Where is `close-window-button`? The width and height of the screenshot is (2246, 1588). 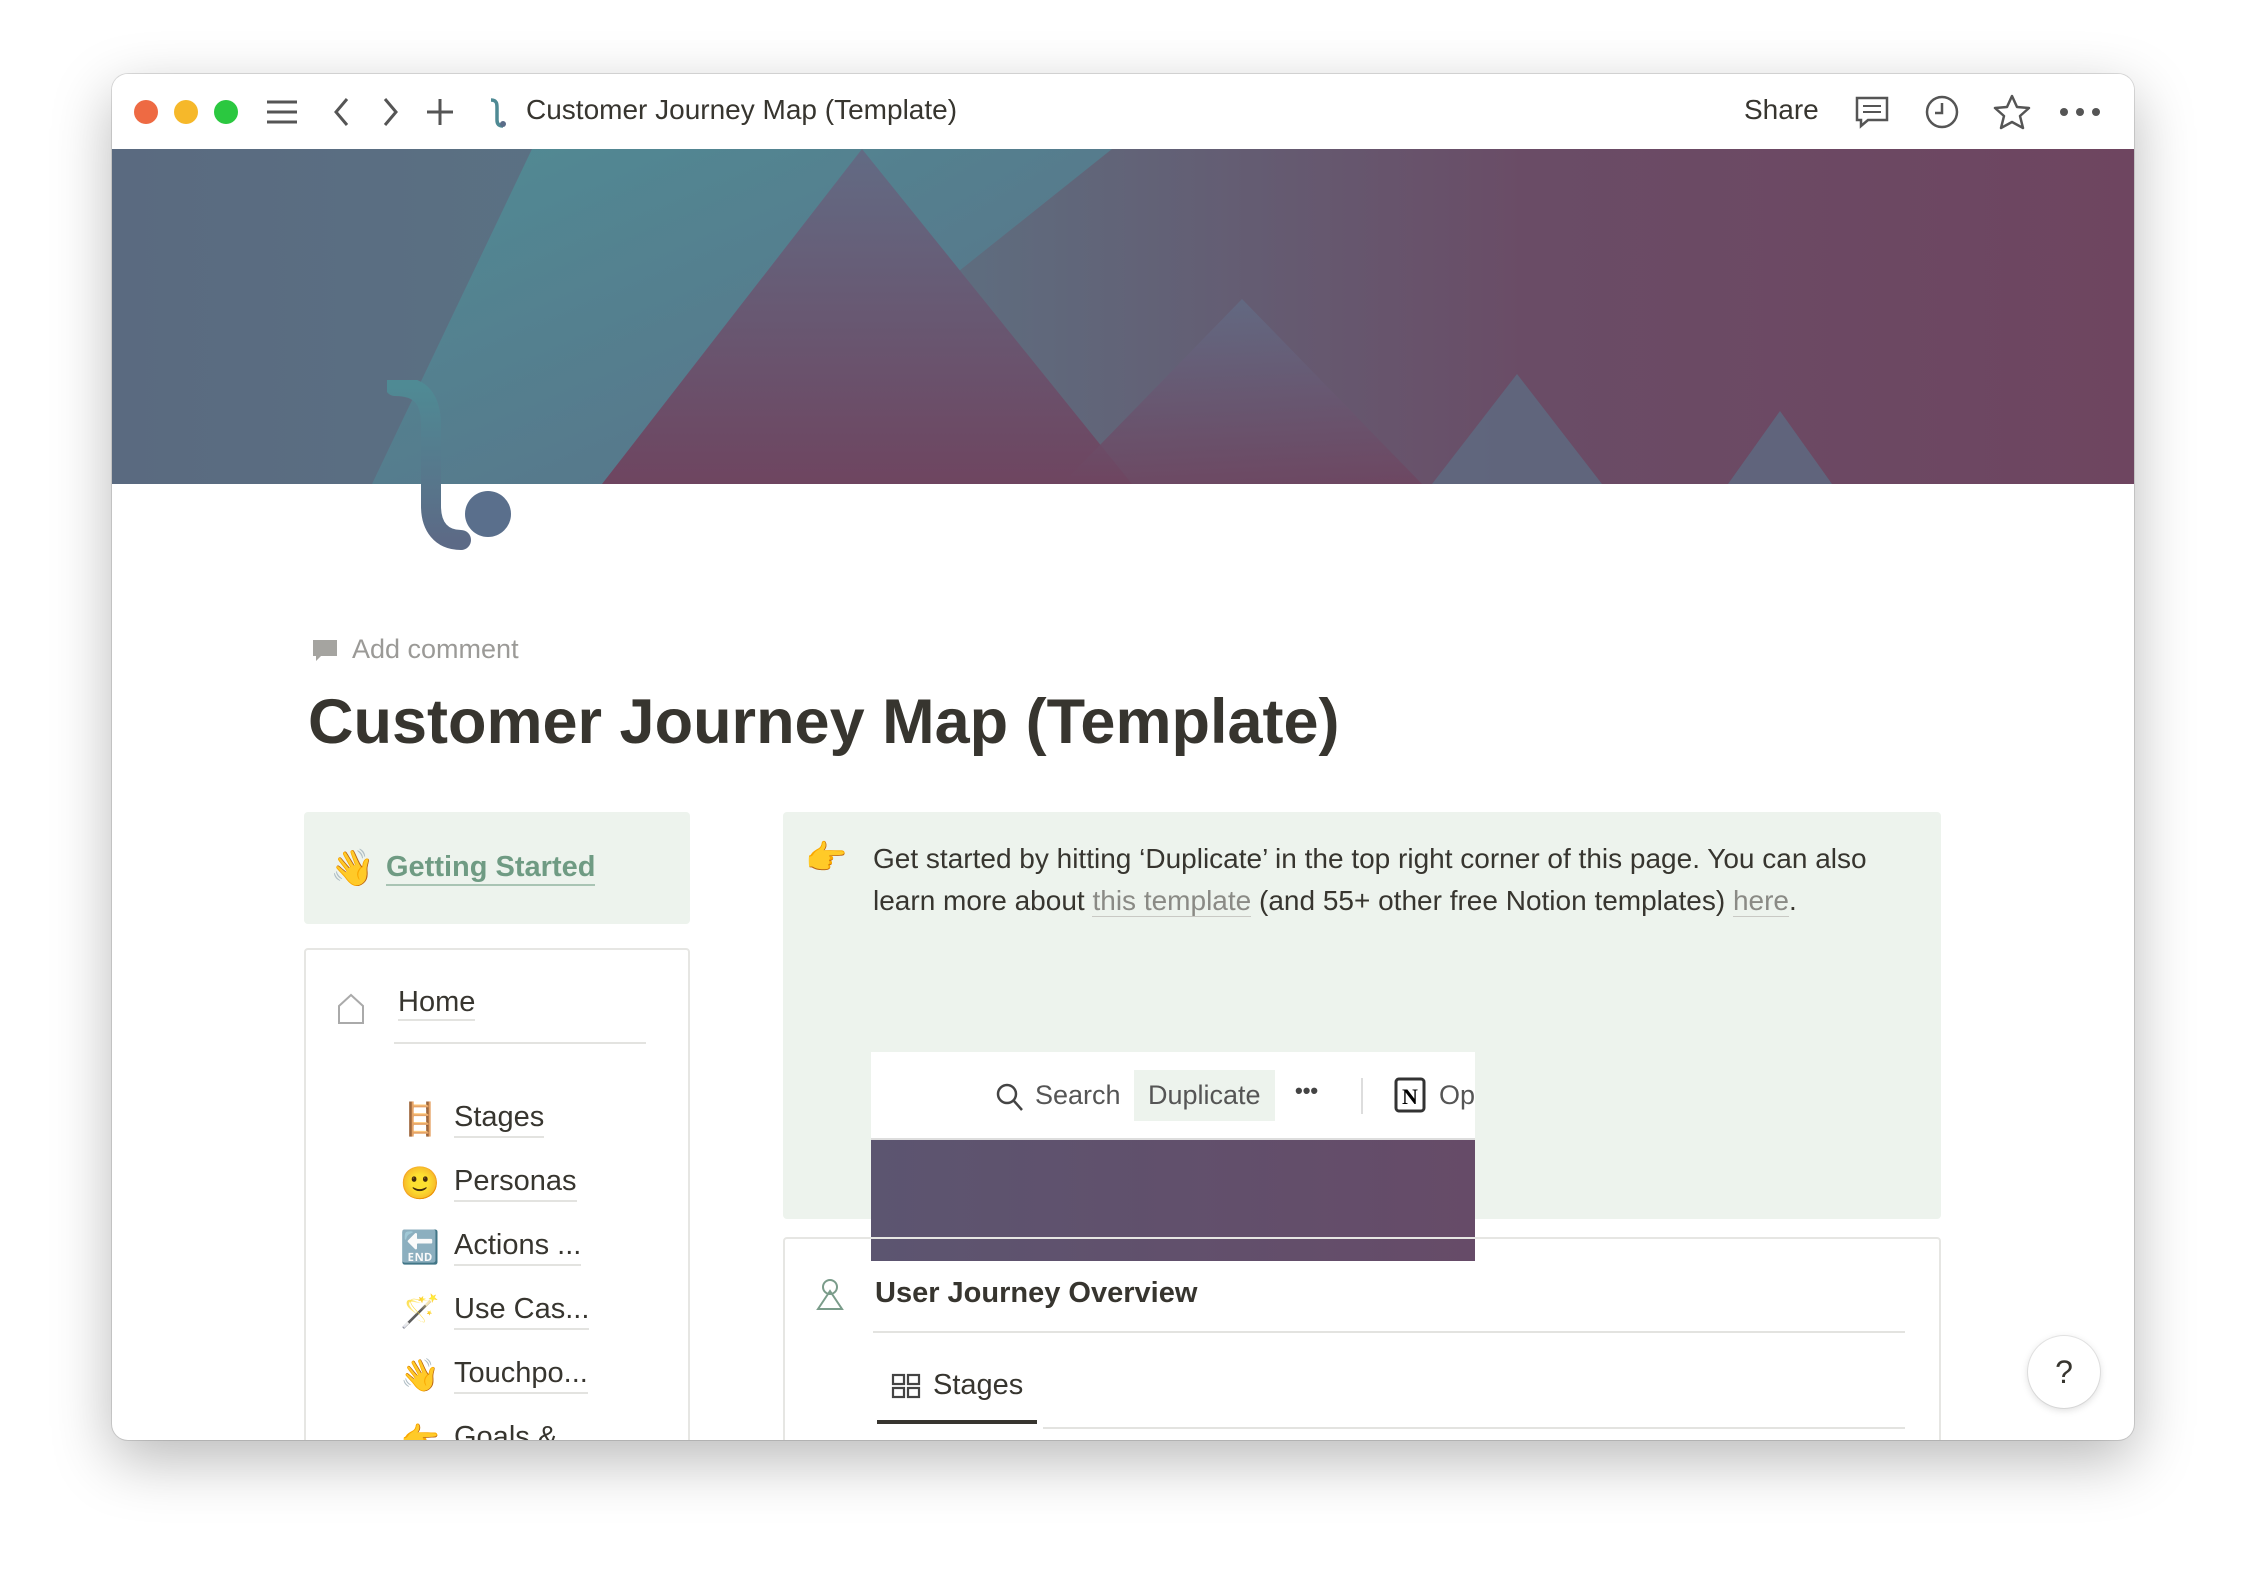 close-window-button is located at coordinates (146, 112).